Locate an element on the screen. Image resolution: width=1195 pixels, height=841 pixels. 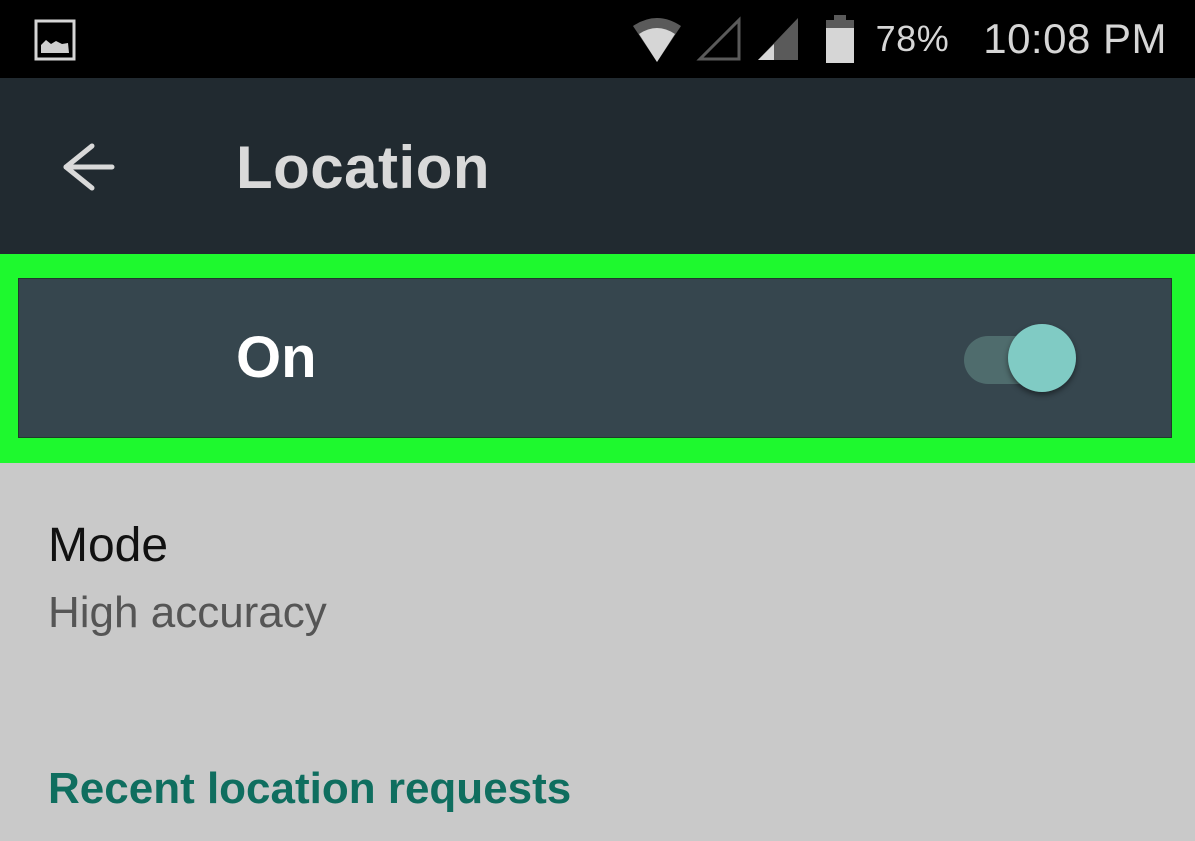
battery-percent: 78% is located at coordinates (912, 38).